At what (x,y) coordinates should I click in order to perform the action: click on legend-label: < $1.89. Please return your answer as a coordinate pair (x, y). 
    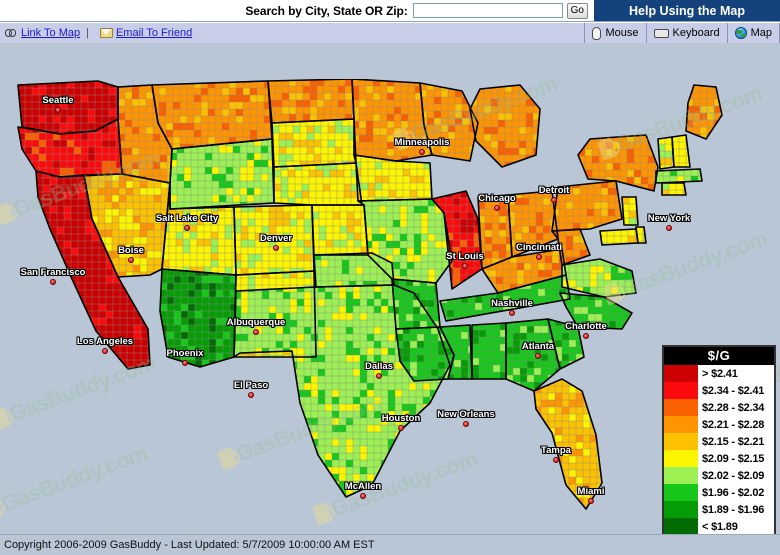
    Looking at the image, I should click on (736, 526).